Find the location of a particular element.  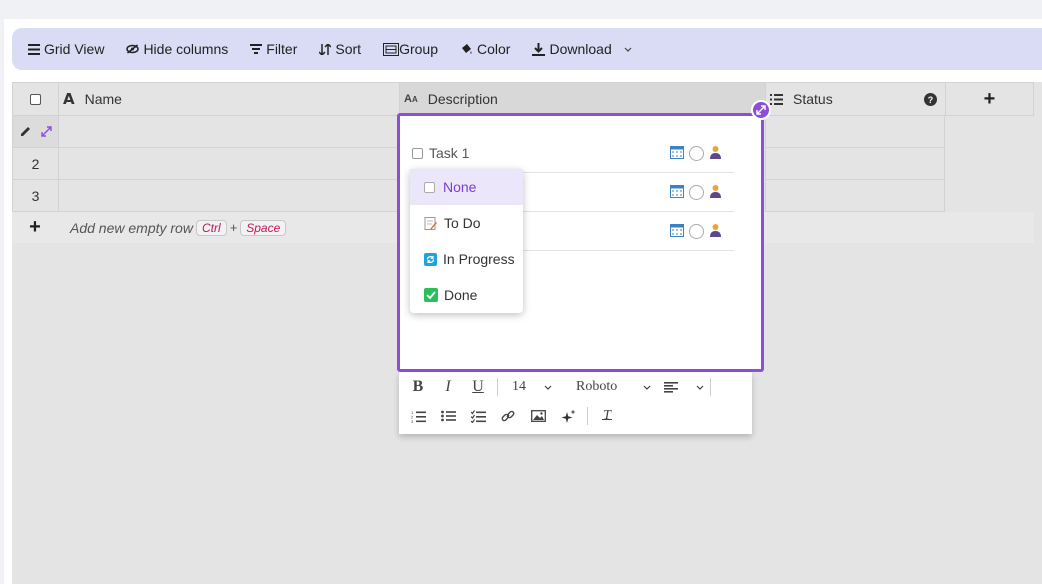

expand-row-icon is located at coordinates (46, 132).